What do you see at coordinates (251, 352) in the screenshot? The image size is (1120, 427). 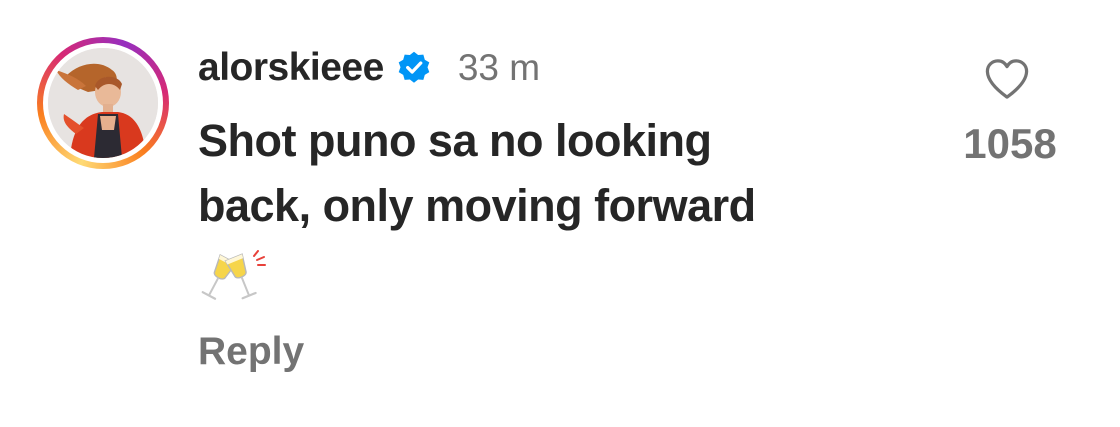 I see `reply-button: Reply` at bounding box center [251, 352].